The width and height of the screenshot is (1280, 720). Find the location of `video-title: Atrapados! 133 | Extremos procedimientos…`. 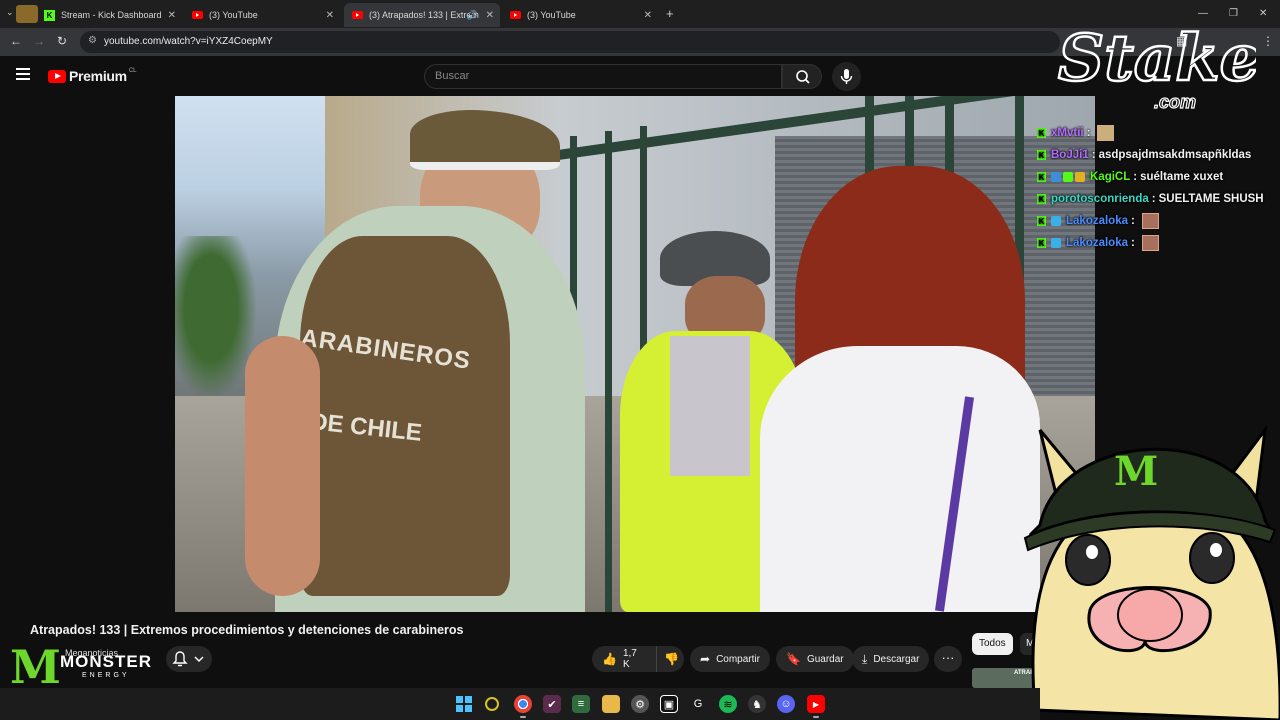

video-title: Atrapados! 133 | Extremos procedimientos… is located at coordinates (247, 630).